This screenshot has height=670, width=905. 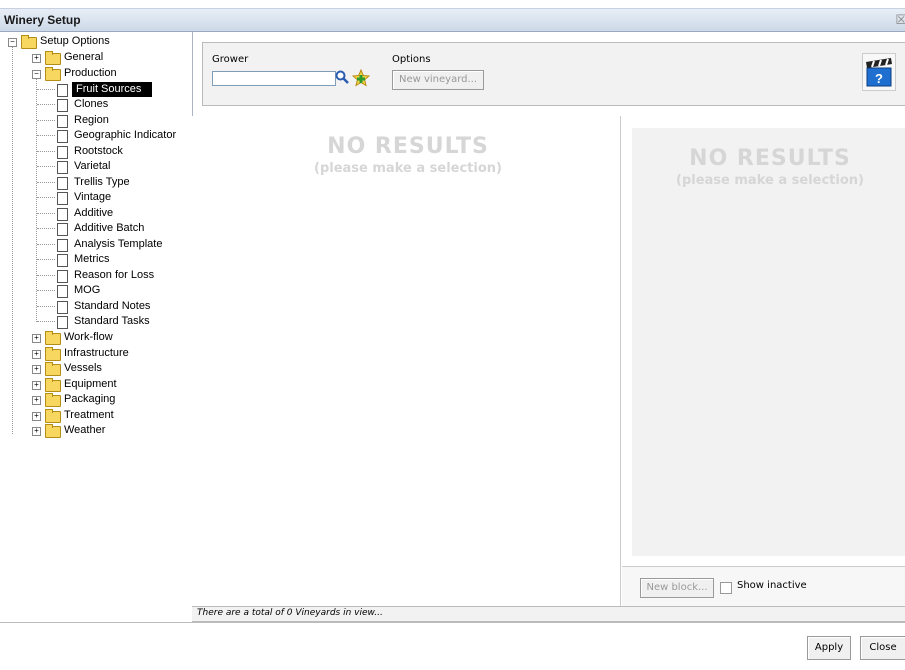 What do you see at coordinates (112, 321) in the screenshot?
I see `tree-label: Standard Tasks` at bounding box center [112, 321].